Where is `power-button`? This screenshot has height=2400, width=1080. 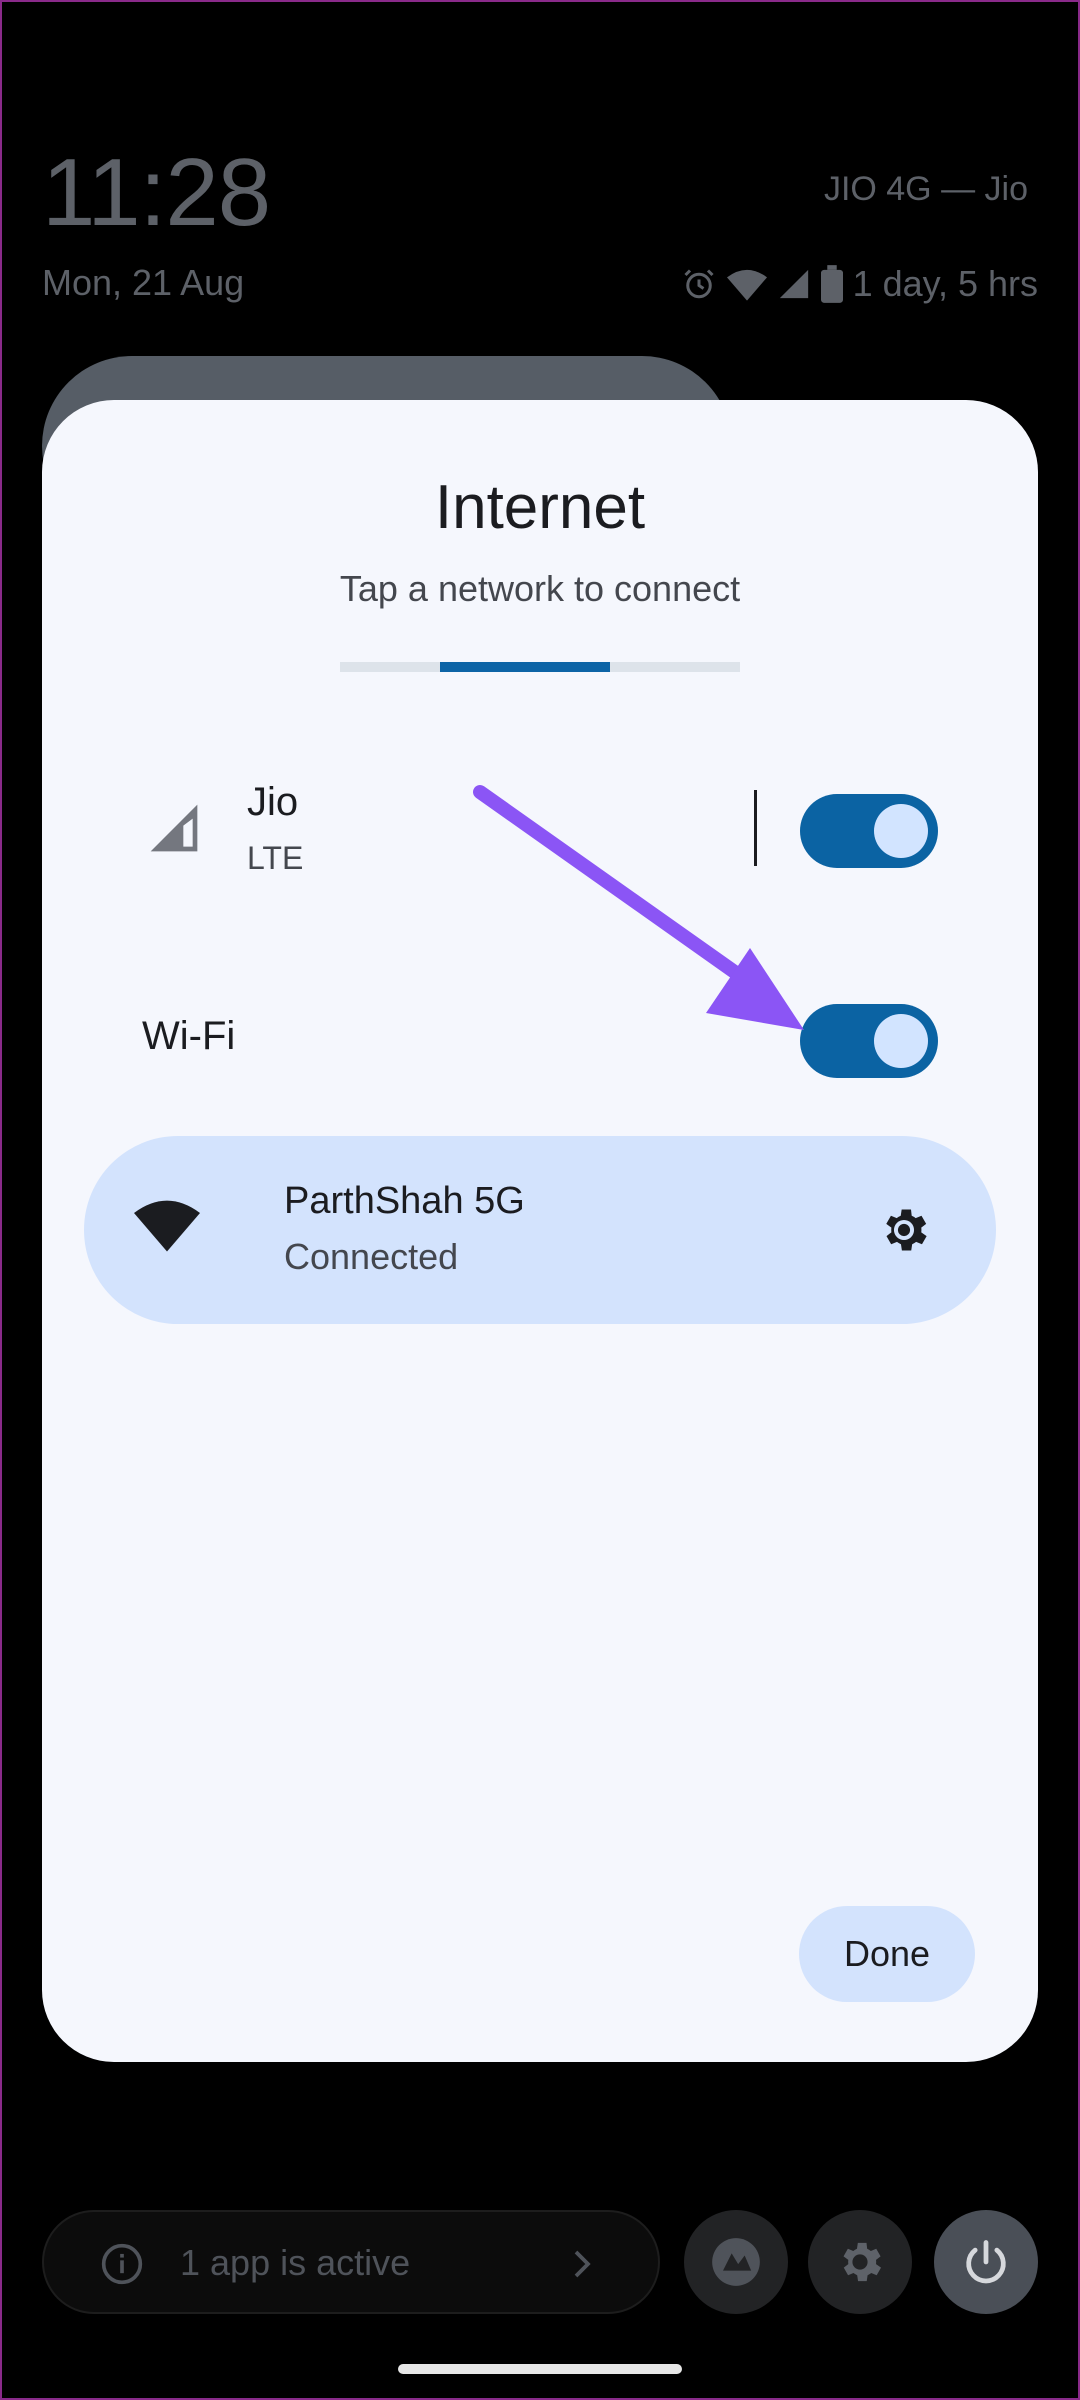 power-button is located at coordinates (986, 2262).